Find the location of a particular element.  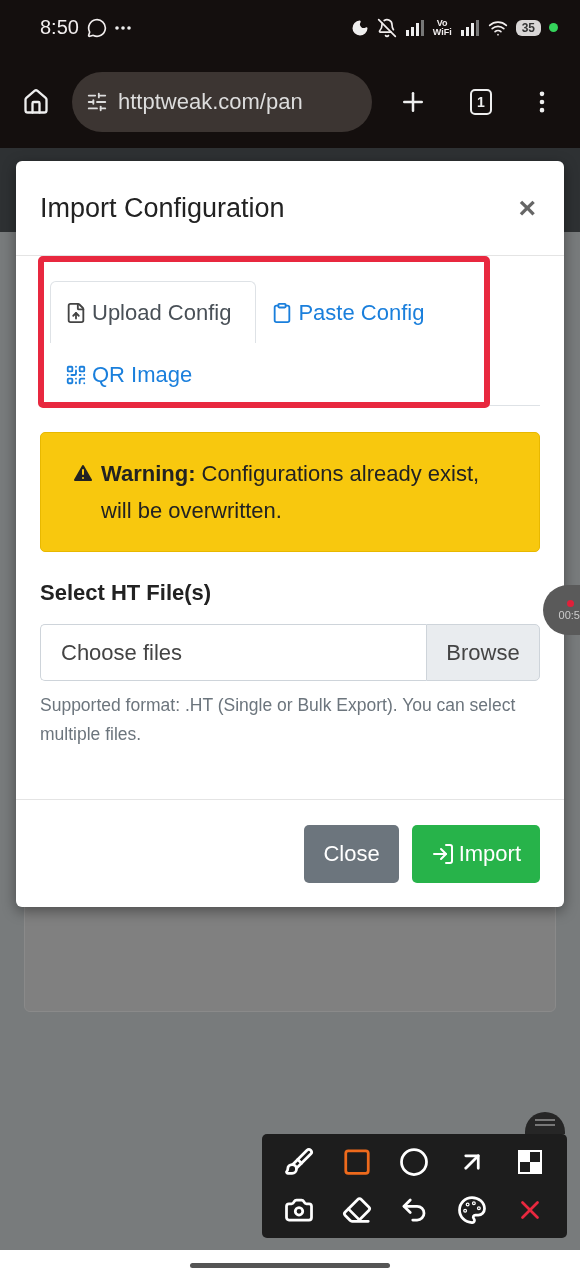

help-text: Supported format: .HT (Single or Bulk Export). You can select multiple files. is located at coordinates (278, 720).